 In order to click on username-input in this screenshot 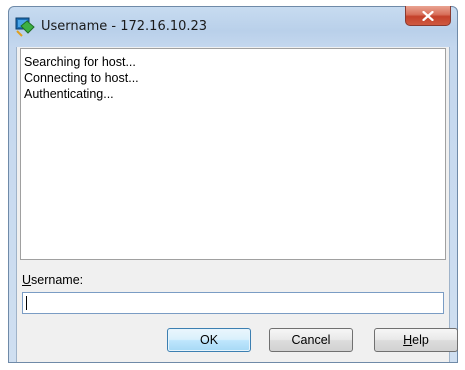, I will do `click(233, 303)`.